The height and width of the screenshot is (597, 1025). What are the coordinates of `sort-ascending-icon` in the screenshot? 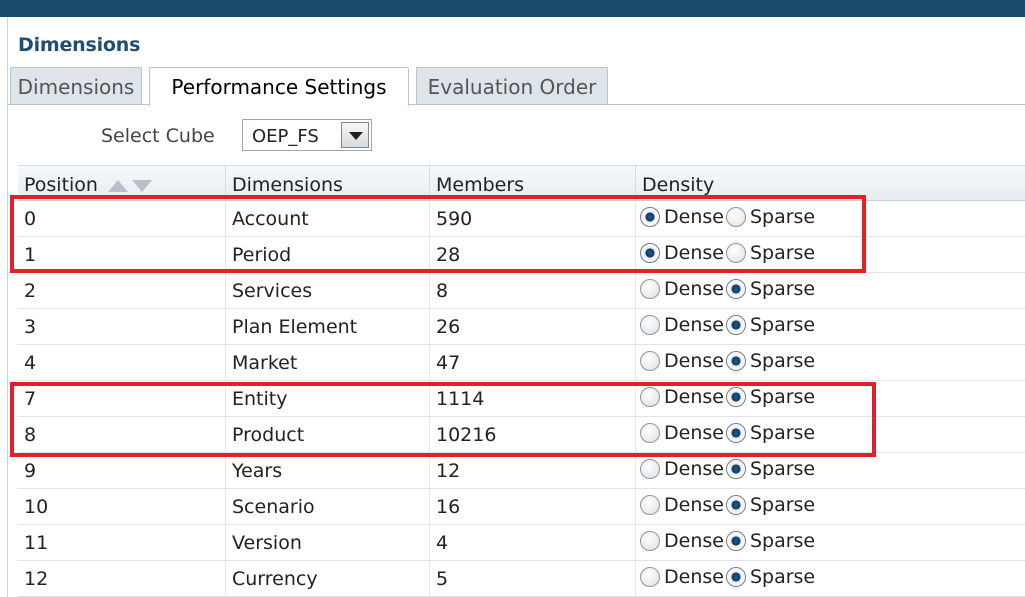 It's located at (118, 186).